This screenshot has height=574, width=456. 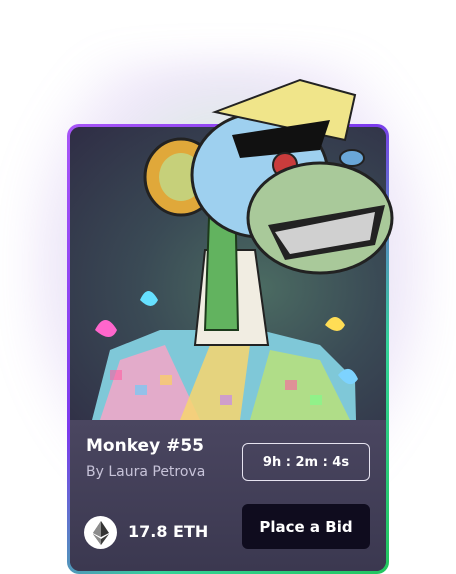 I want to click on ethereum-icon, so click(x=100, y=532).